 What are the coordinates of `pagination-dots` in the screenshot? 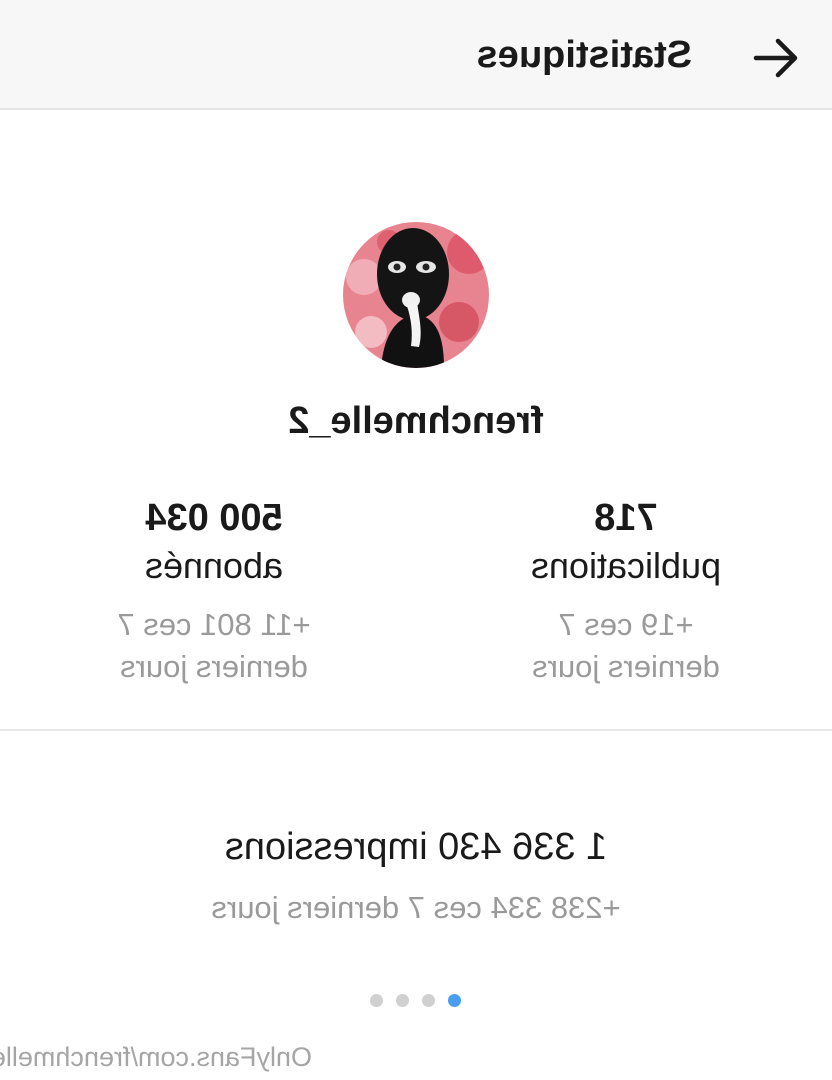 It's located at (416, 1000).